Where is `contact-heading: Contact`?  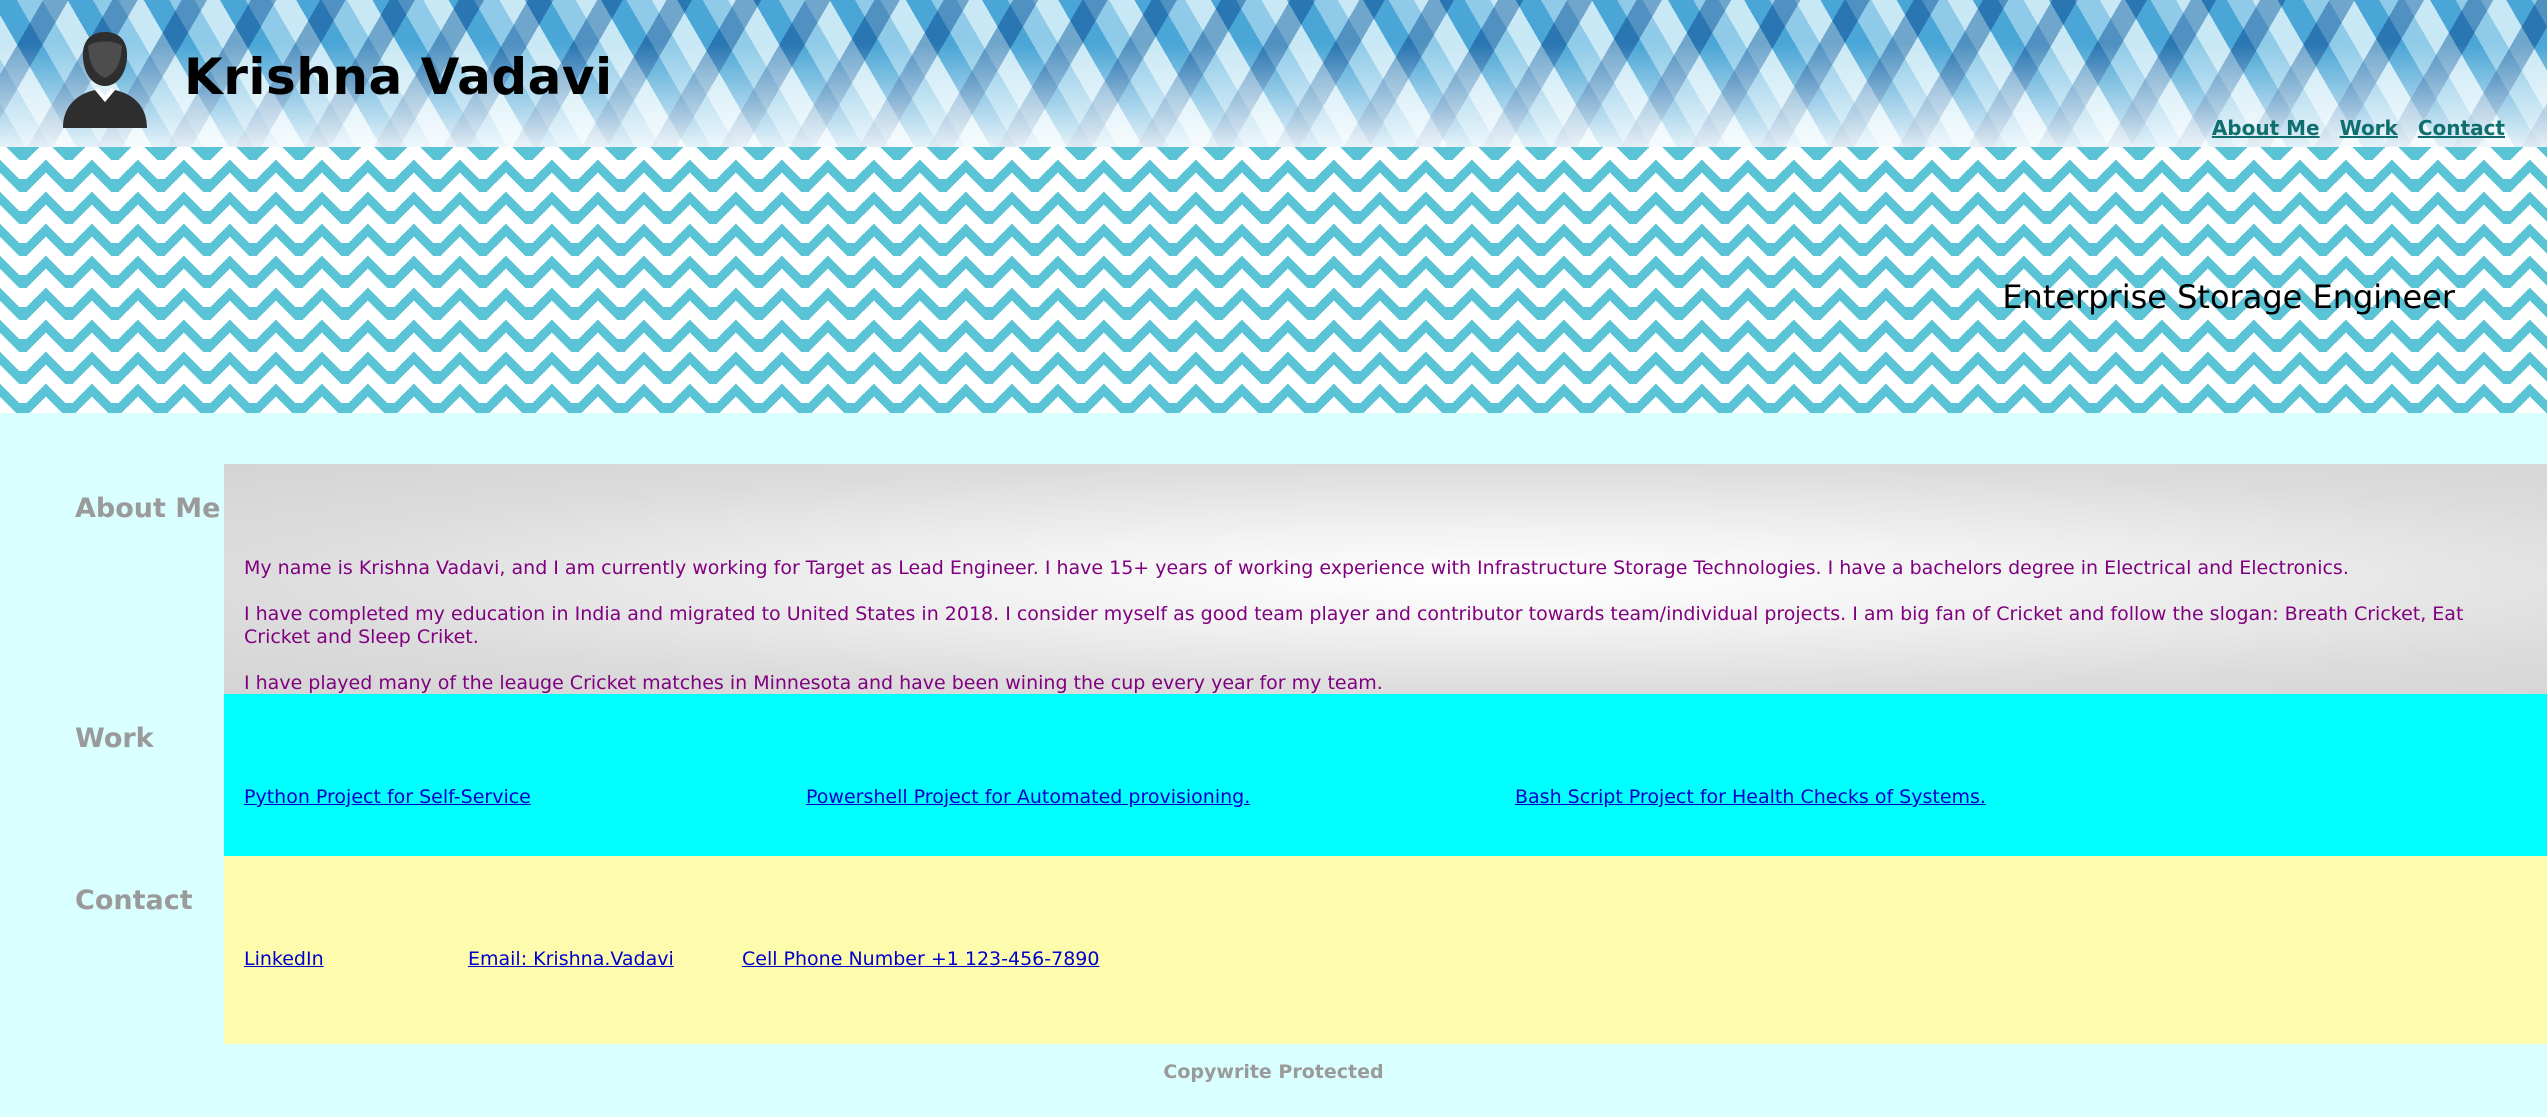
contact-heading: Contact is located at coordinates (134, 900).